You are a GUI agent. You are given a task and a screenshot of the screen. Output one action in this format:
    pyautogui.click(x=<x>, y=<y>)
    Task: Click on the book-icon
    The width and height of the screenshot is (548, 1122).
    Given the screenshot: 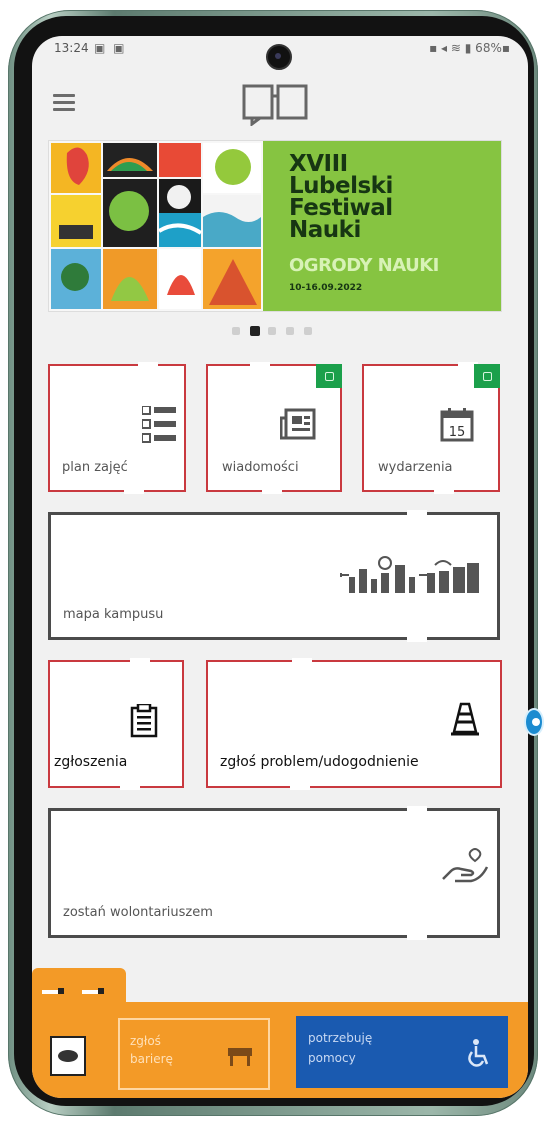 What is the action you would take?
    pyautogui.click(x=275, y=105)
    